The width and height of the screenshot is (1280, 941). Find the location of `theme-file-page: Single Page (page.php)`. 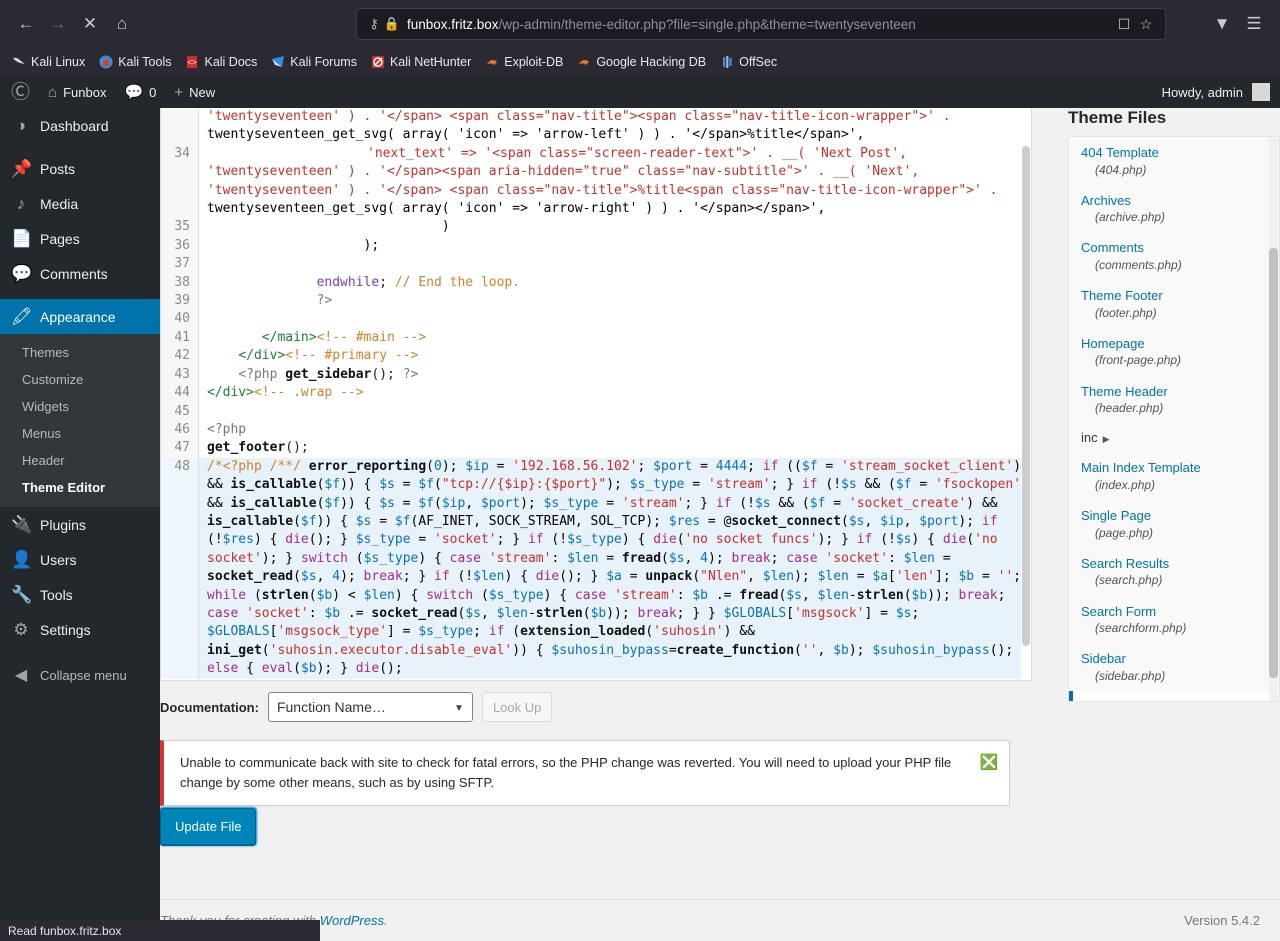

theme-file-page: Single Page (page.php) is located at coordinates (1174, 524).